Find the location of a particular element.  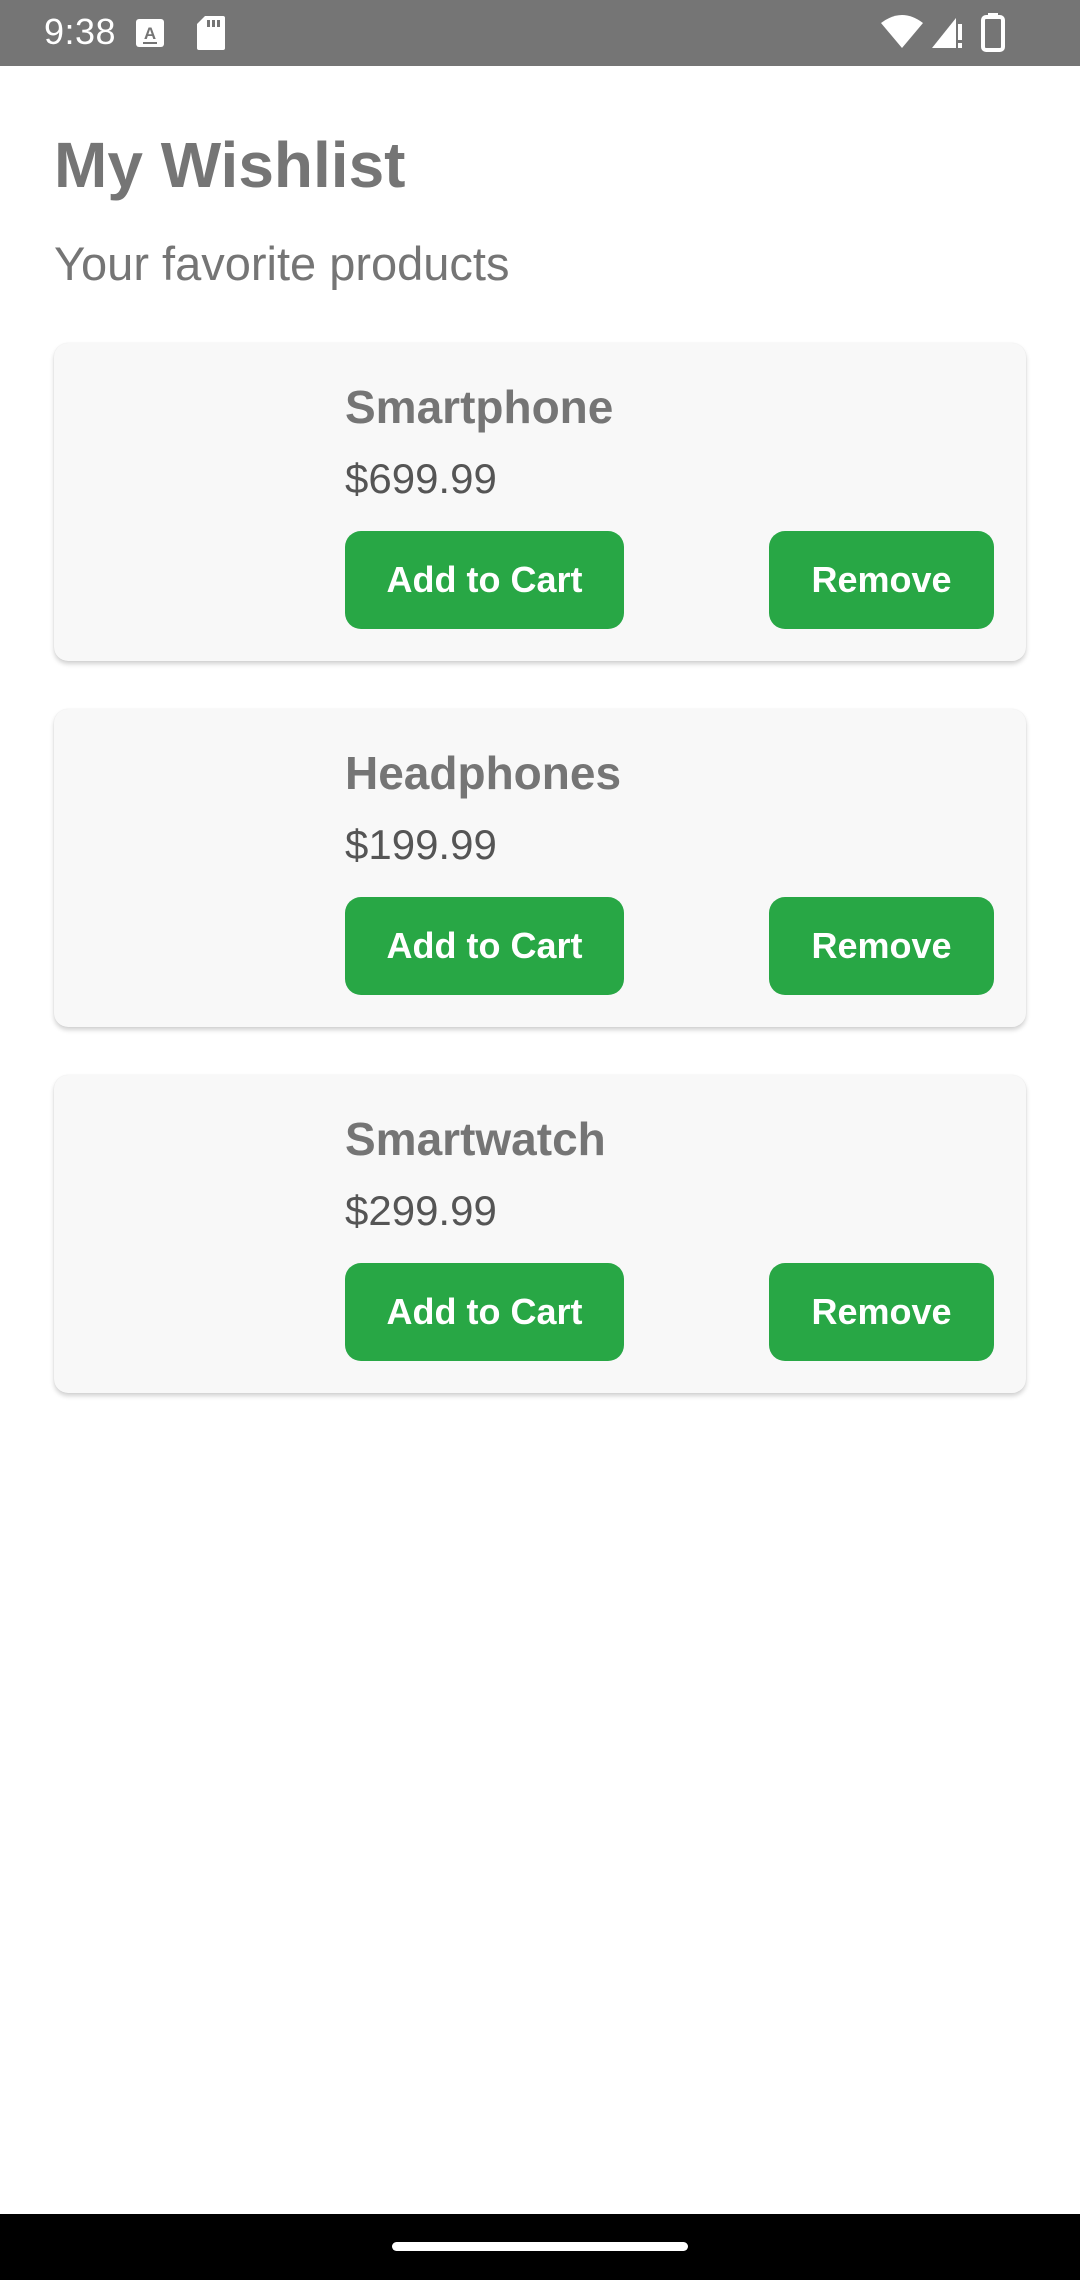

battery-icon is located at coordinates (993, 32).